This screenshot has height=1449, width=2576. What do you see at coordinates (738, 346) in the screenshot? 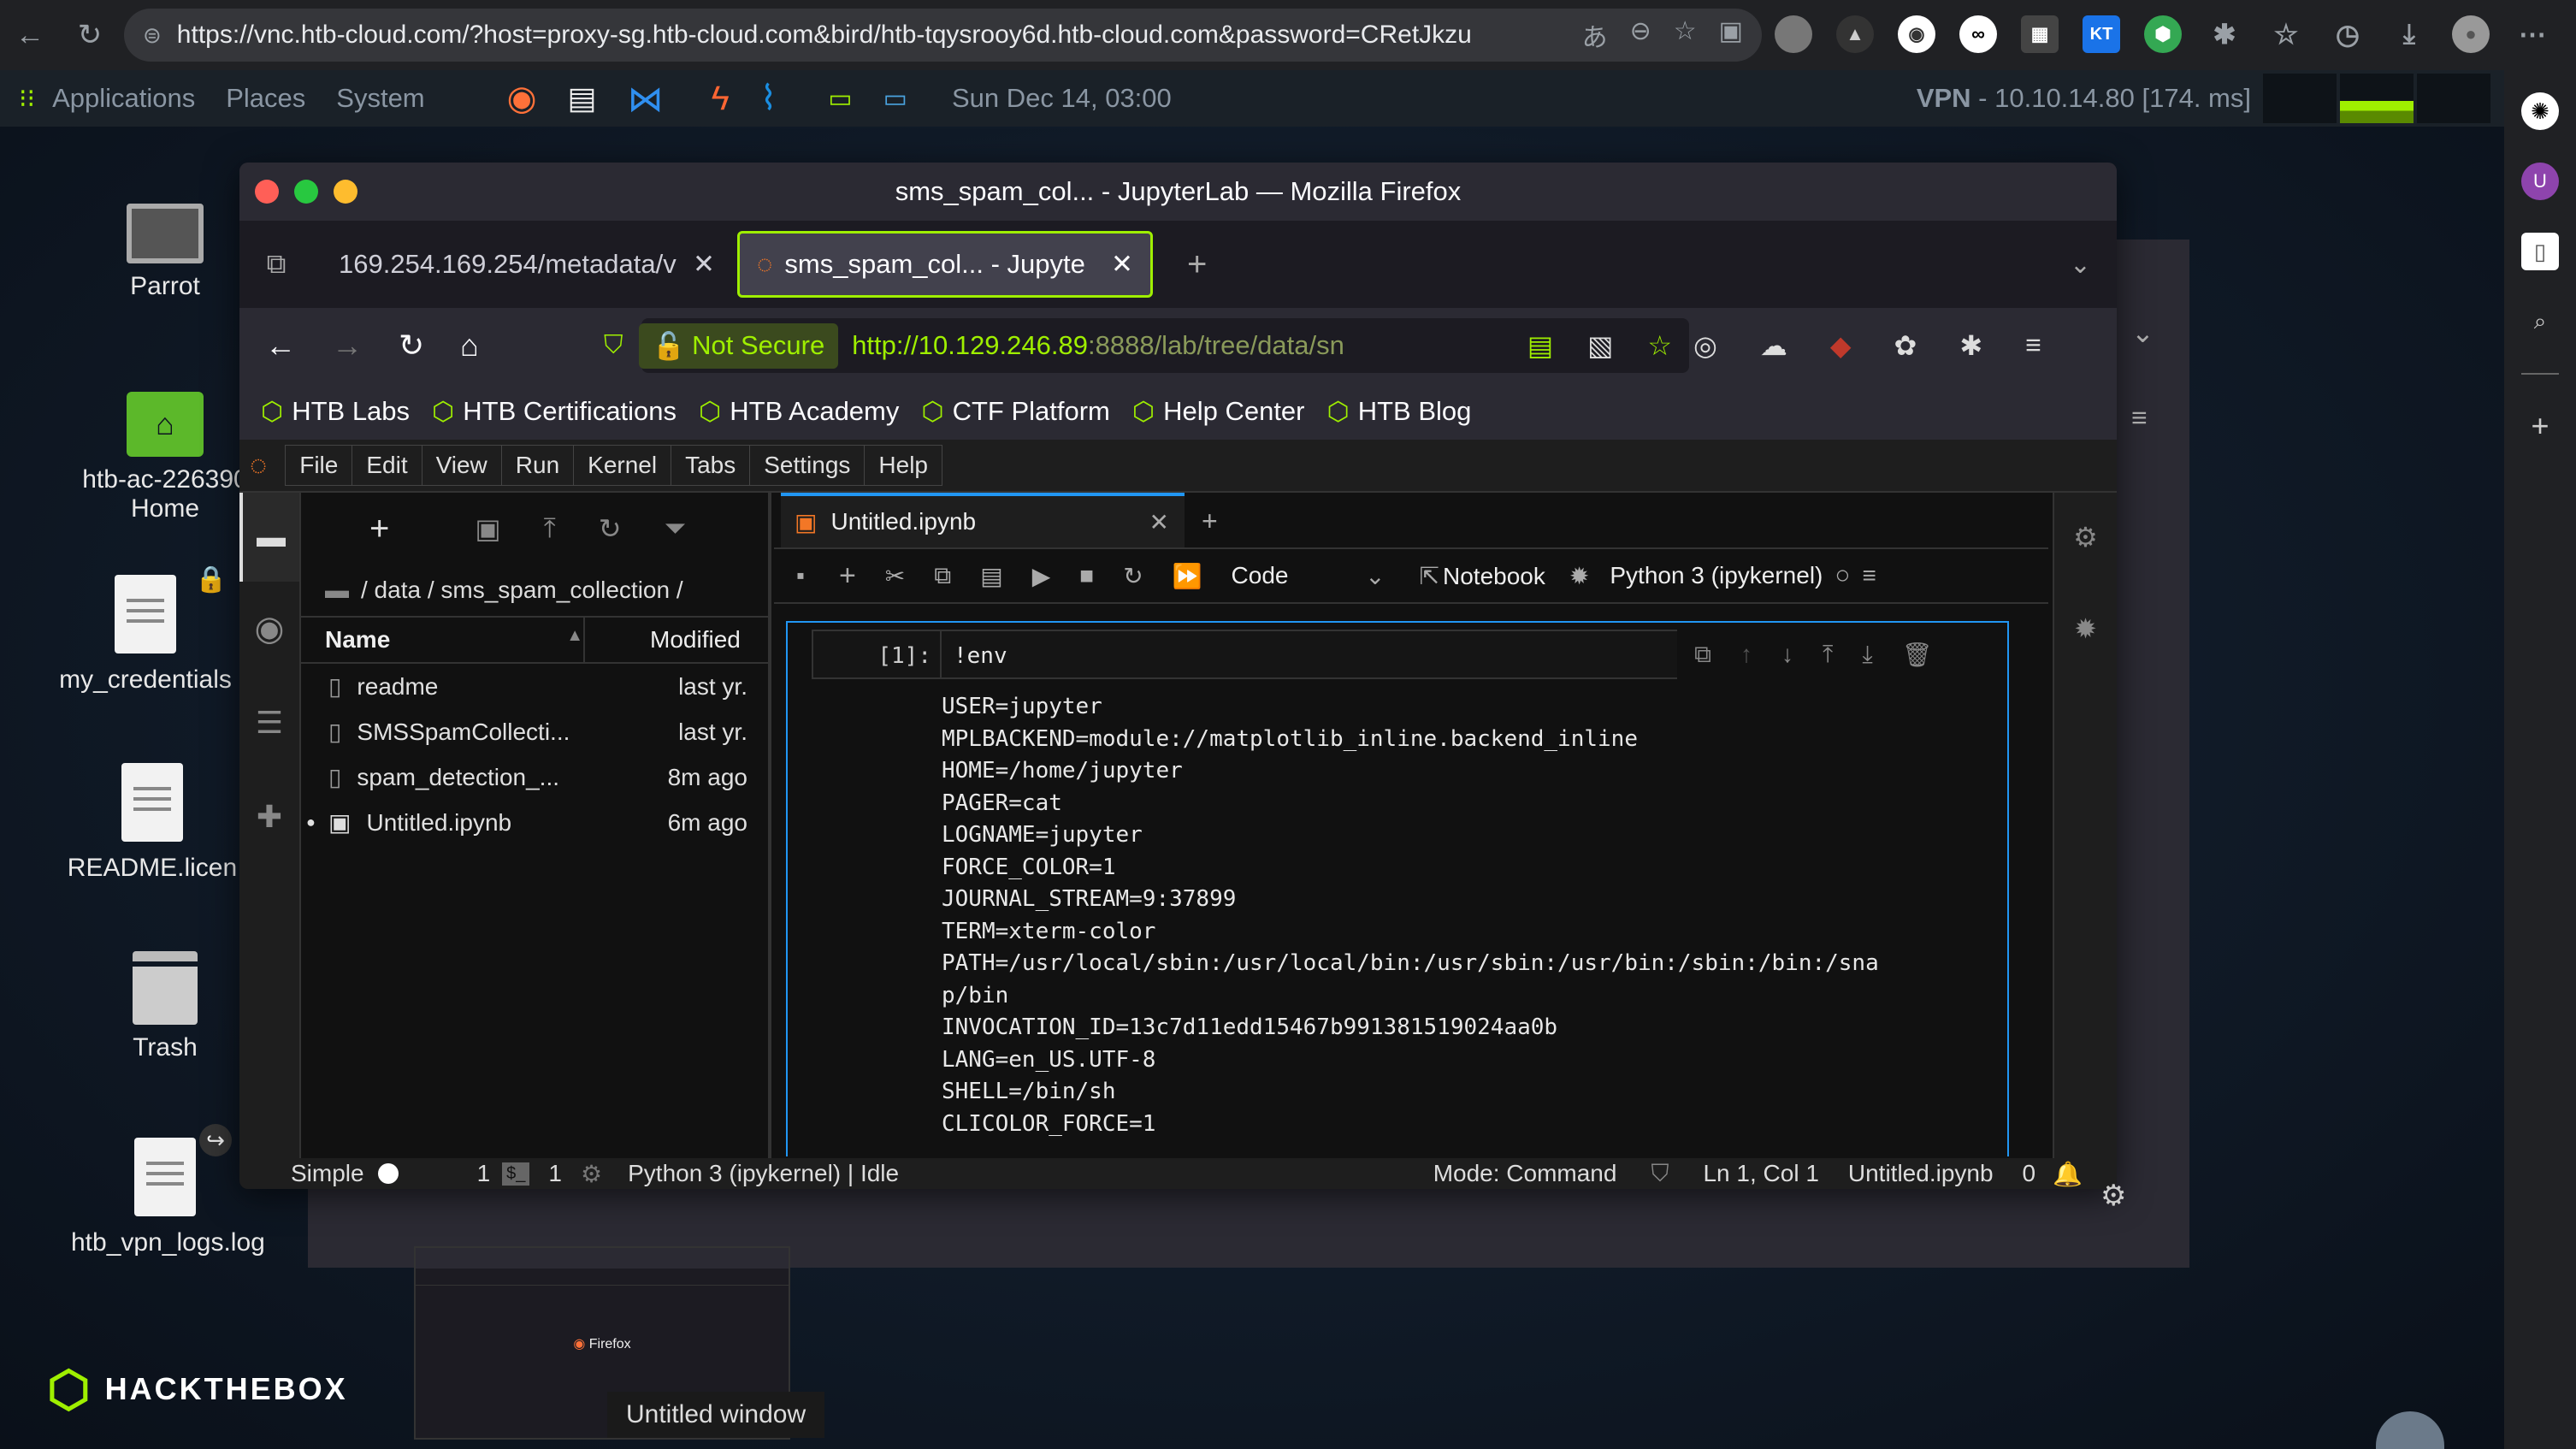
I see `not-secure-badge: 🔓 Not Secure` at bounding box center [738, 346].